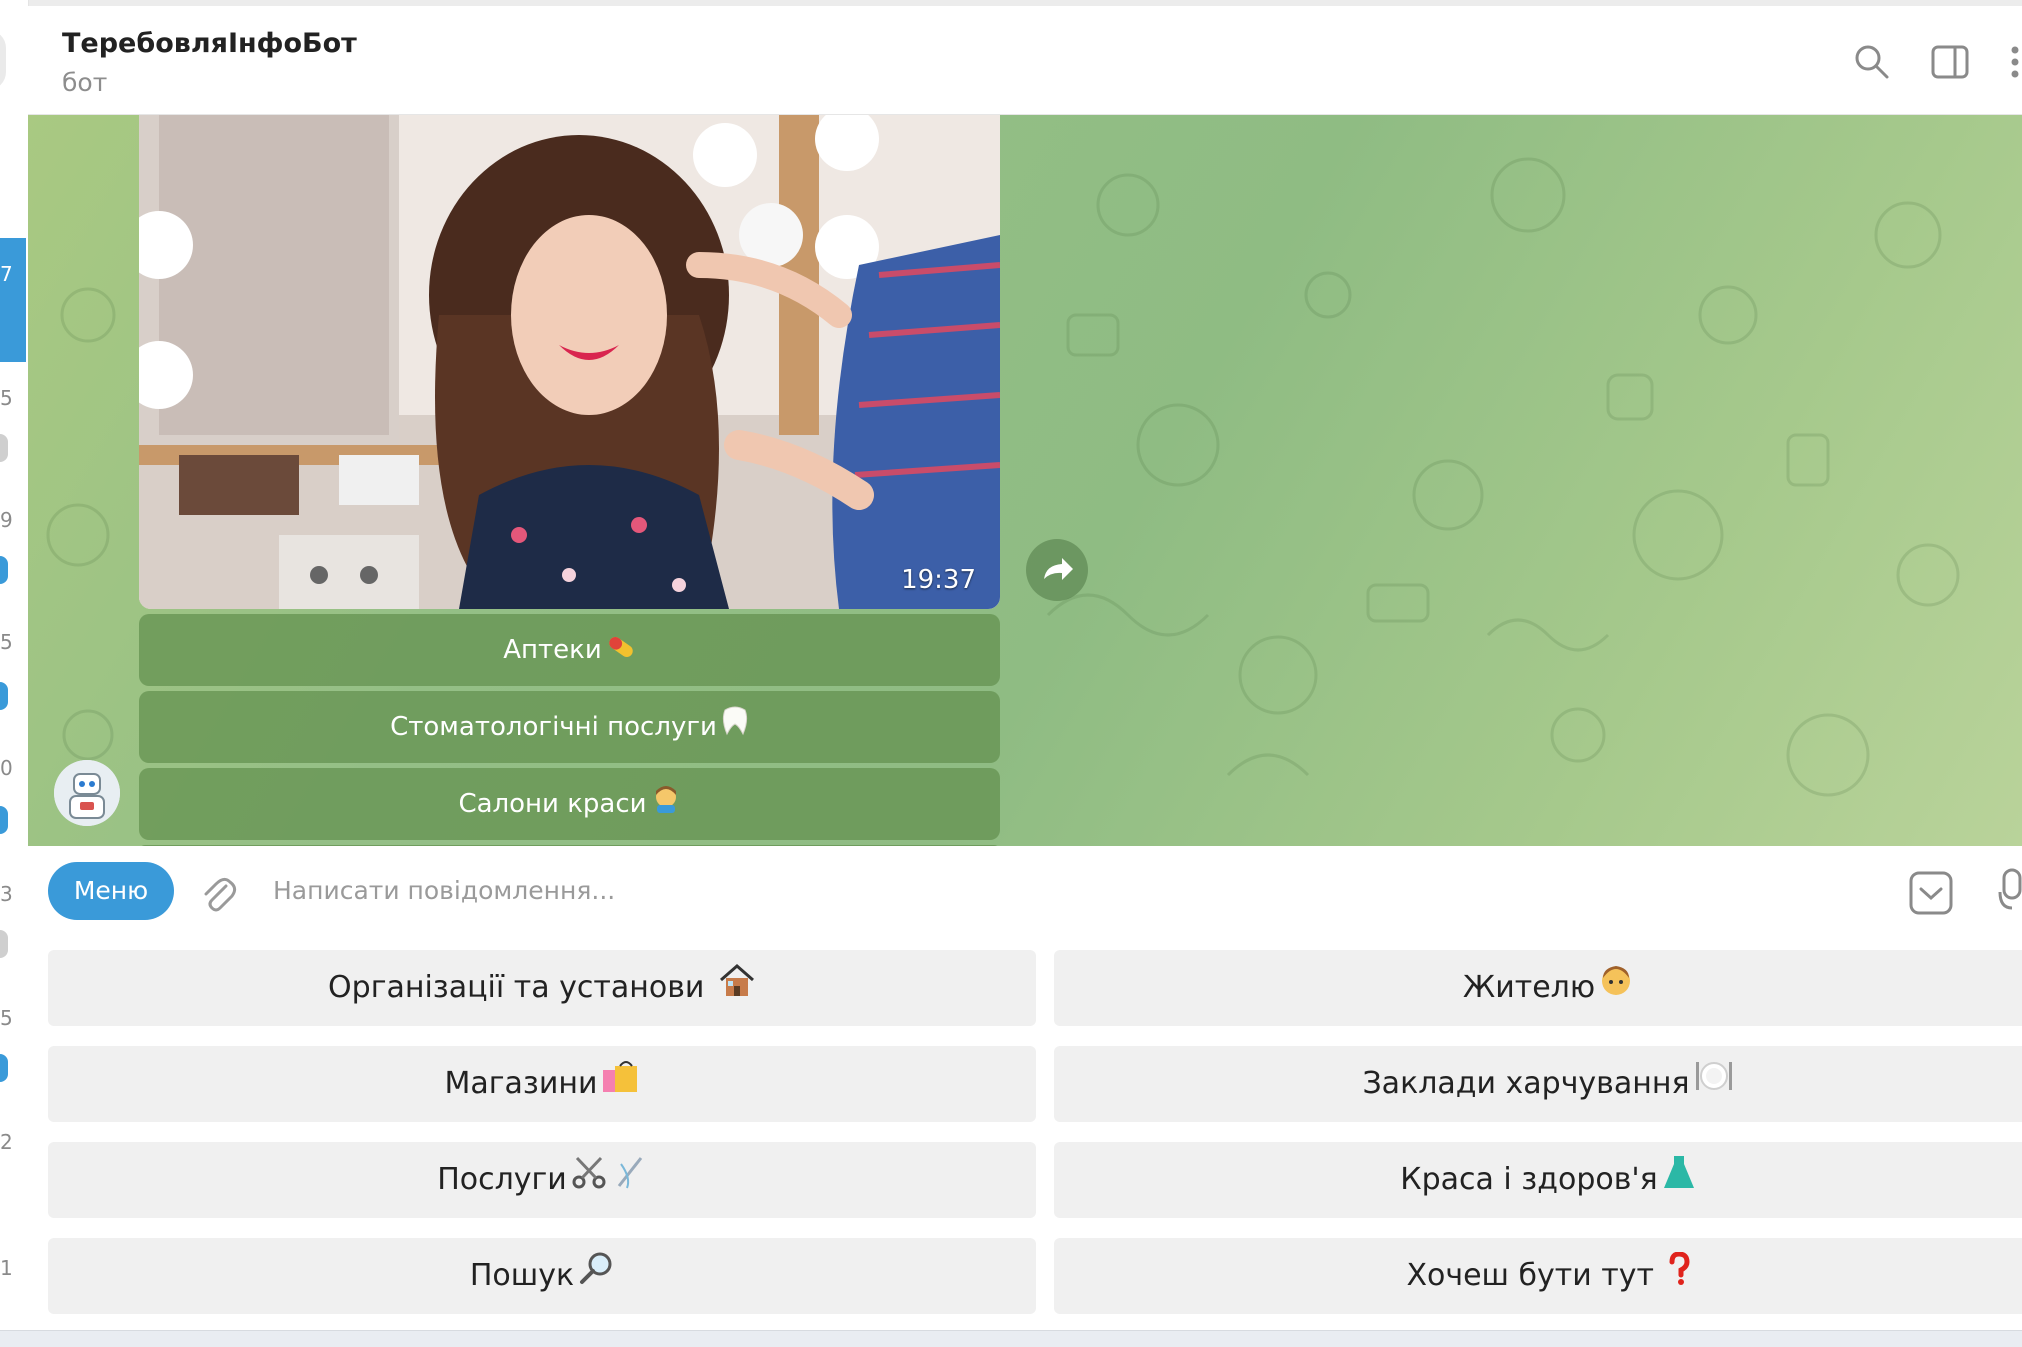  I want to click on keyboard-button-label: Магазини, so click(521, 1083).